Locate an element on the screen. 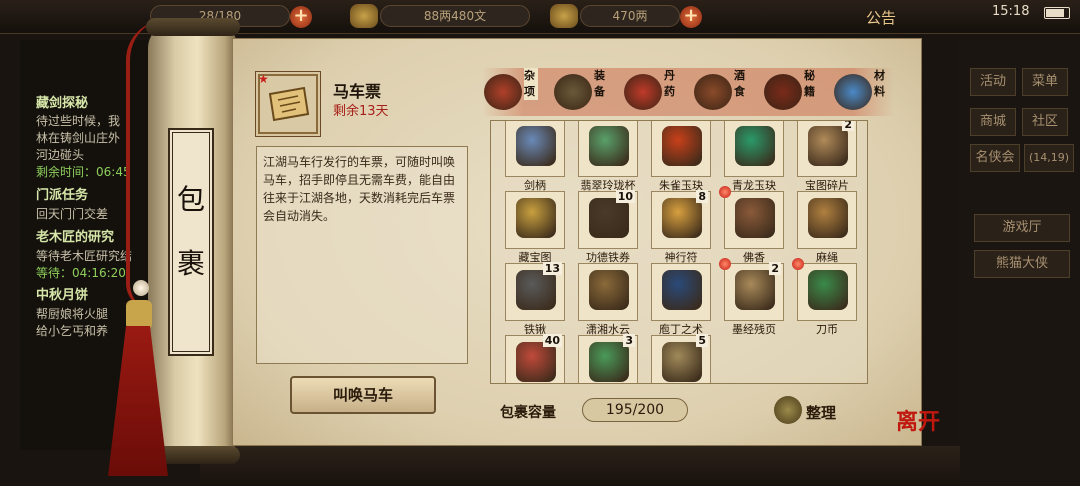 The image size is (1080, 486). rope-icon is located at coordinates (828, 218).